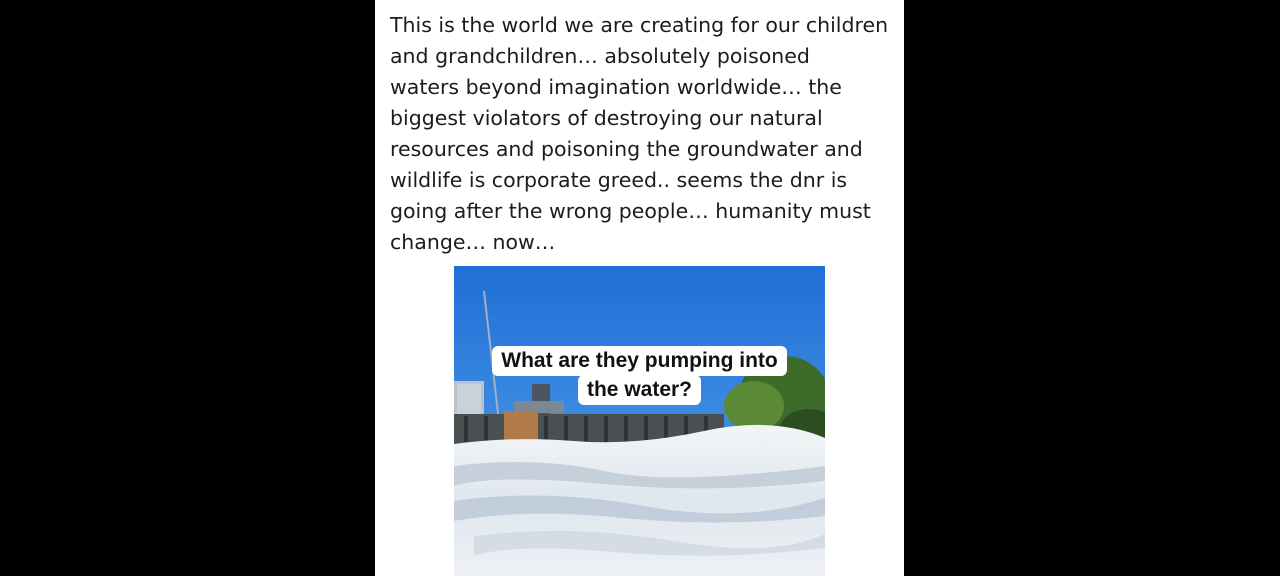 Image resolution: width=1280 pixels, height=576 pixels. Describe the element at coordinates (600, 56) in the screenshot. I see `post-text-line: and grandchildren… absolutely poisoned` at that location.